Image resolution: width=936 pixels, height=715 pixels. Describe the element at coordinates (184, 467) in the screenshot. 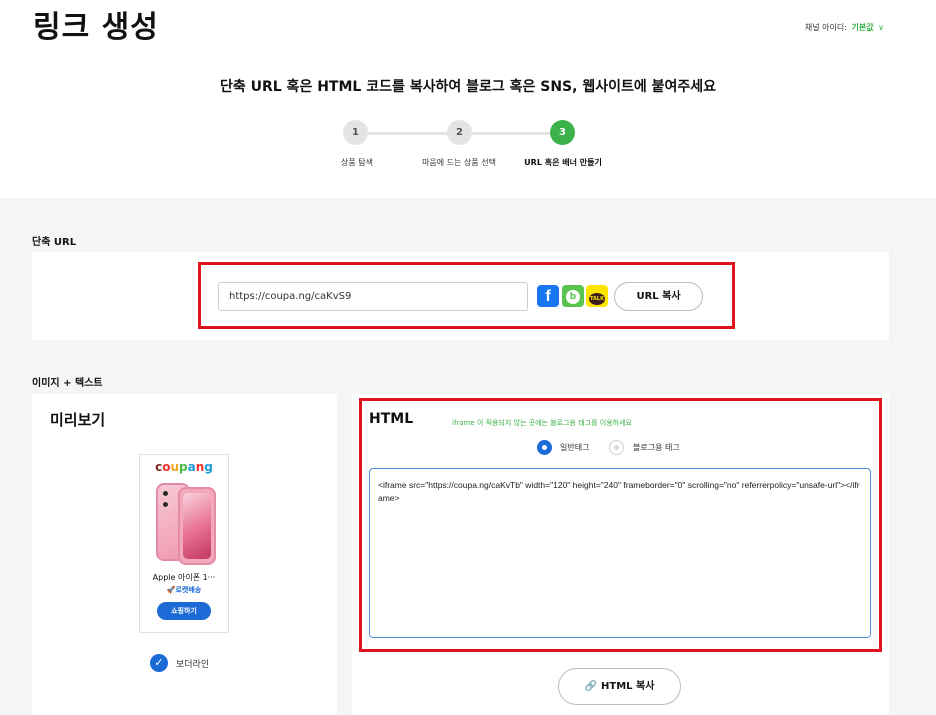

I see `coupang-logo: coupang` at that location.